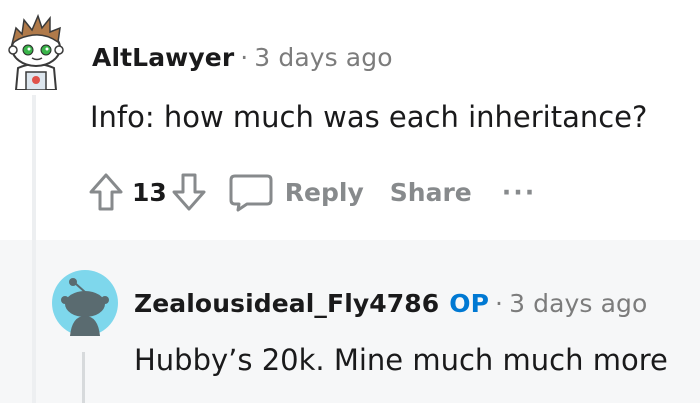 The height and width of the screenshot is (403, 700). I want to click on default-snoo-icon, so click(85, 303).